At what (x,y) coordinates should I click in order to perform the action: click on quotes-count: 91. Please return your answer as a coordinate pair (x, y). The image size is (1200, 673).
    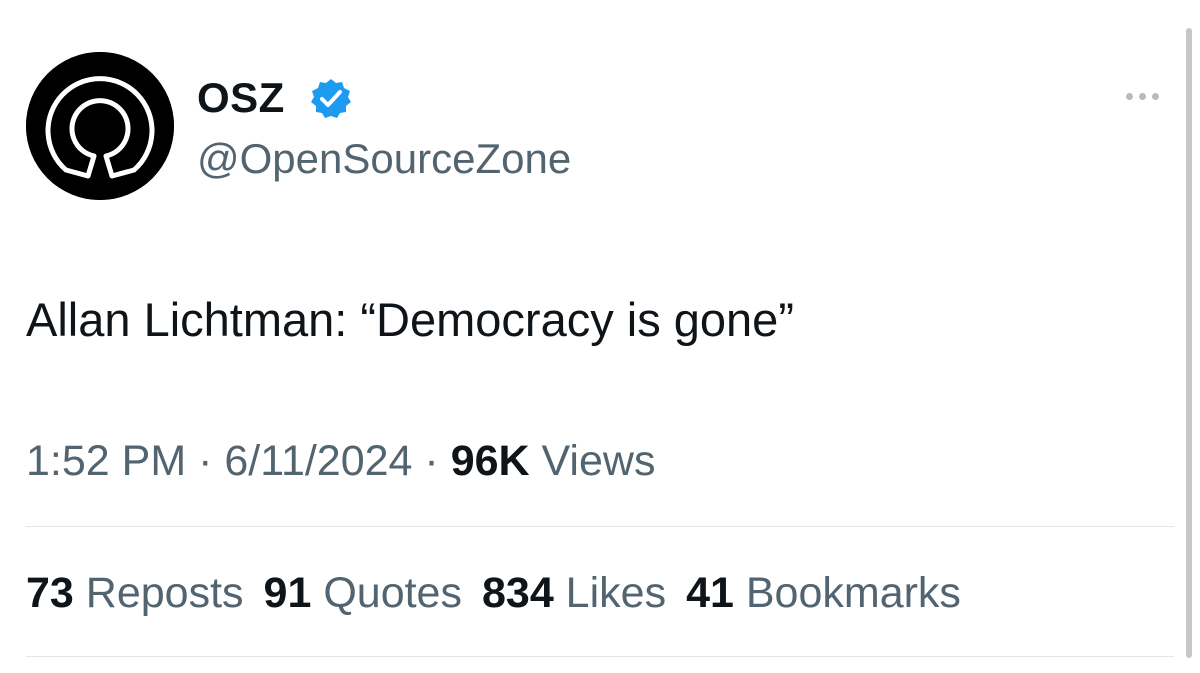
    Looking at the image, I should click on (287, 593).